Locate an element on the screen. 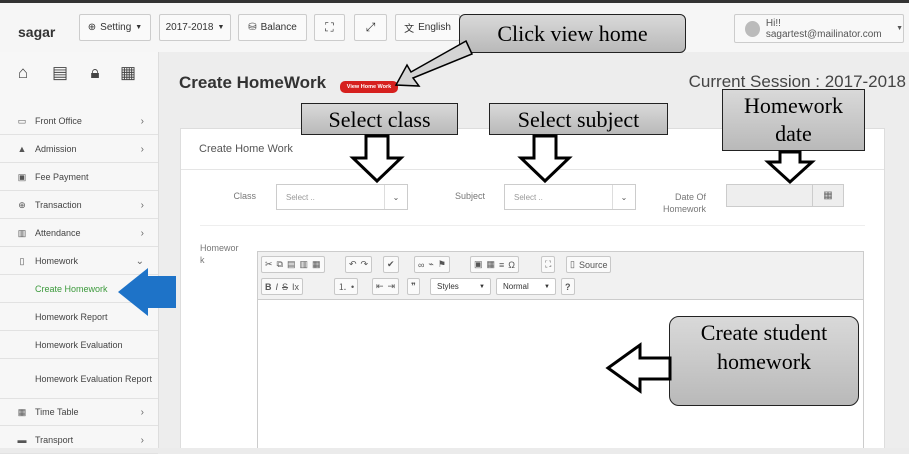  arrow-left-editor is located at coordinates (638, 368).